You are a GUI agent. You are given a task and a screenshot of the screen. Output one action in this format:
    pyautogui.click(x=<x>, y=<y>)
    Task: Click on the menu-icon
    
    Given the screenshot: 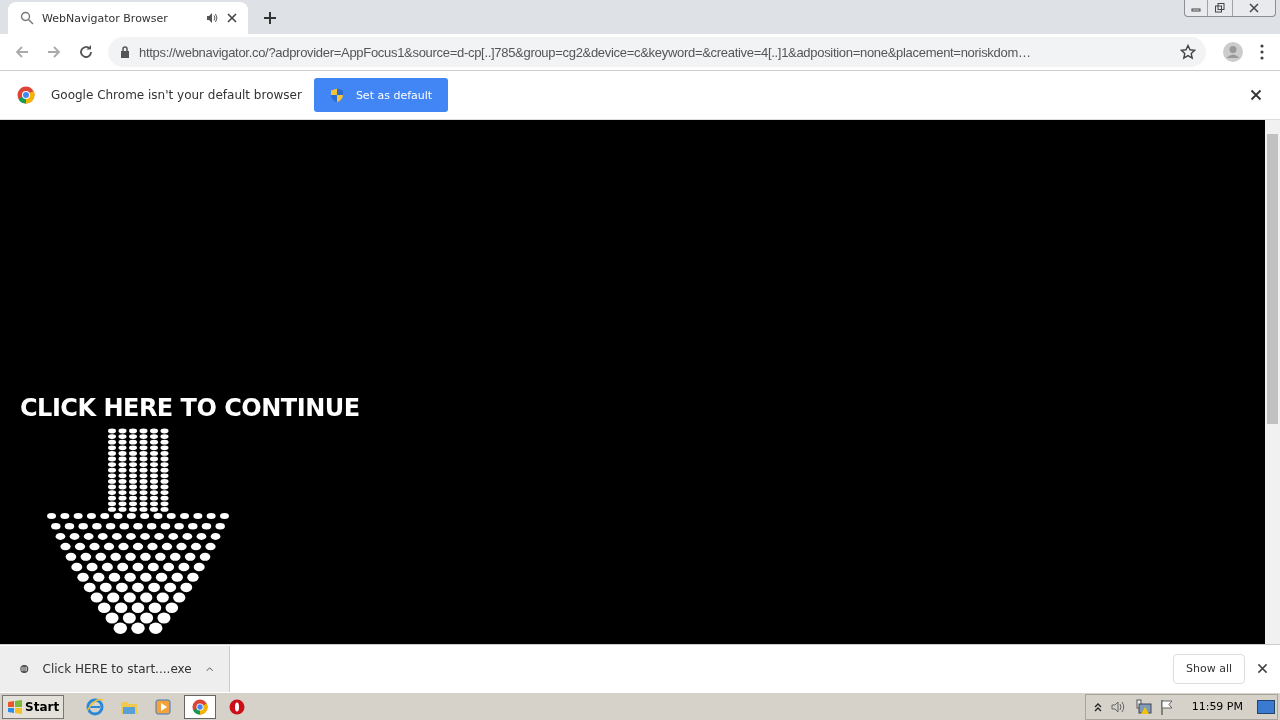 What is the action you would take?
    pyautogui.click(x=1262, y=52)
    